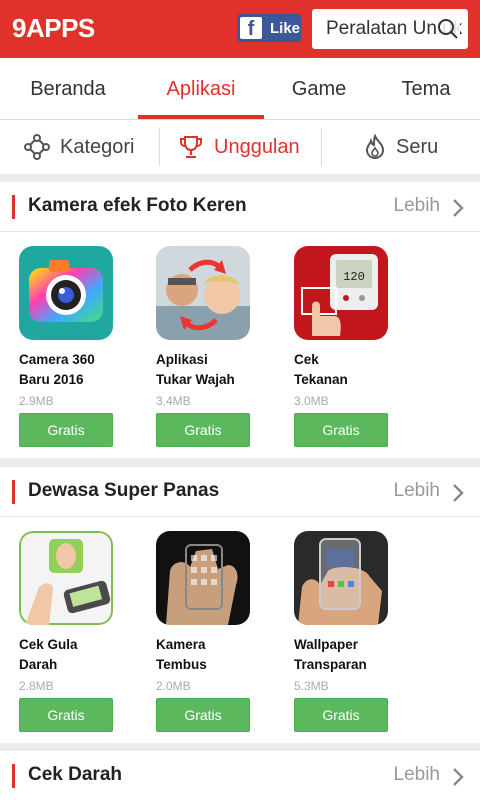  Describe the element at coordinates (354, 370) in the screenshot. I see `app-name: Cek Tekanan` at that location.